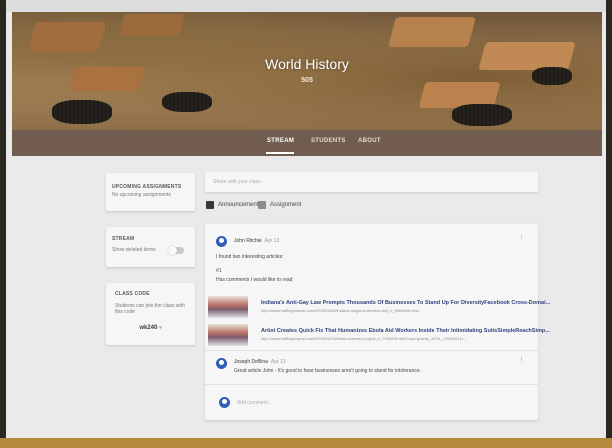 This screenshot has height=448, width=612. Describe the element at coordinates (134, 250) in the screenshot. I see `show-deleted-label: Show deleted items` at that location.